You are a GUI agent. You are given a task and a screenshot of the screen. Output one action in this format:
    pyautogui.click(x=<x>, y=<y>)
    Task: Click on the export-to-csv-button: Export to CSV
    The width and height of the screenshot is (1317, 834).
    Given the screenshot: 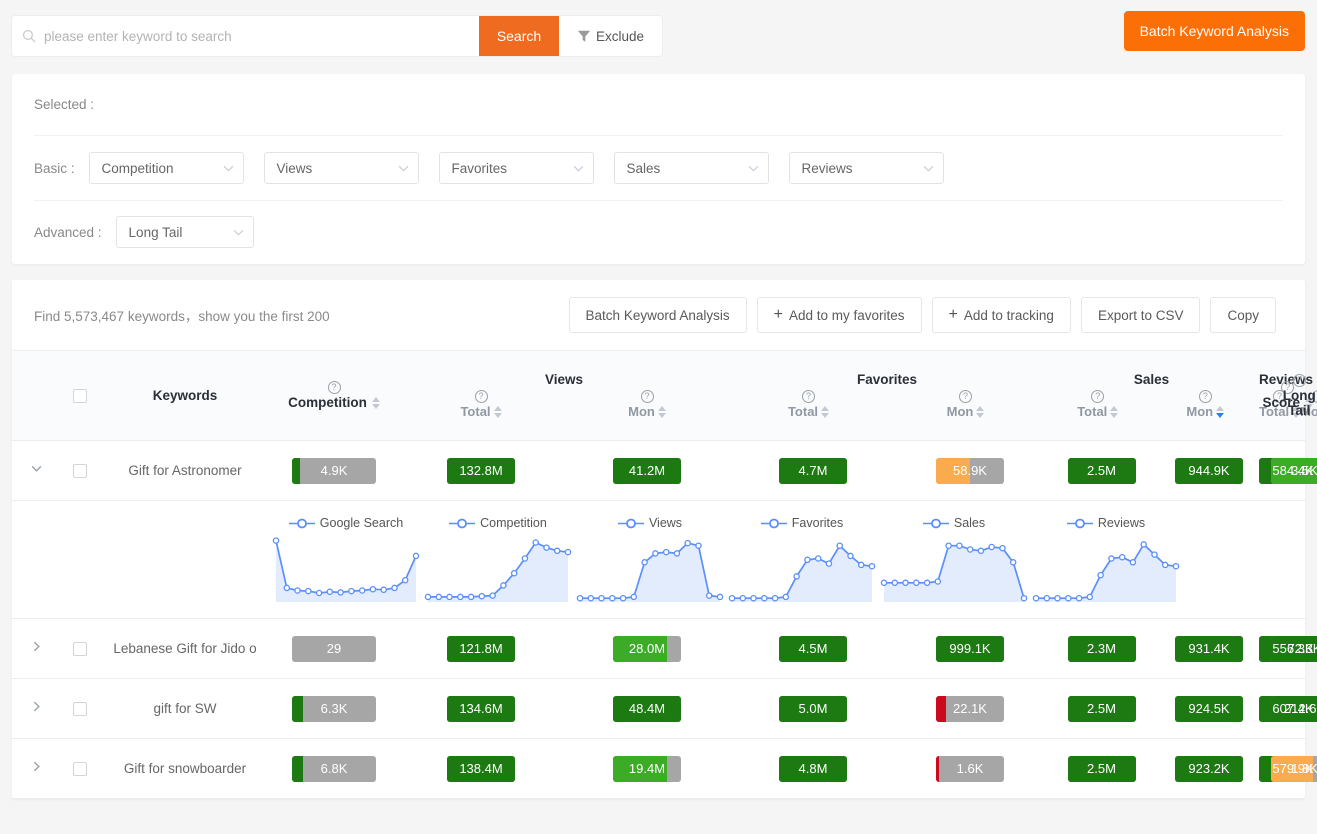 What is the action you would take?
    pyautogui.click(x=1140, y=315)
    